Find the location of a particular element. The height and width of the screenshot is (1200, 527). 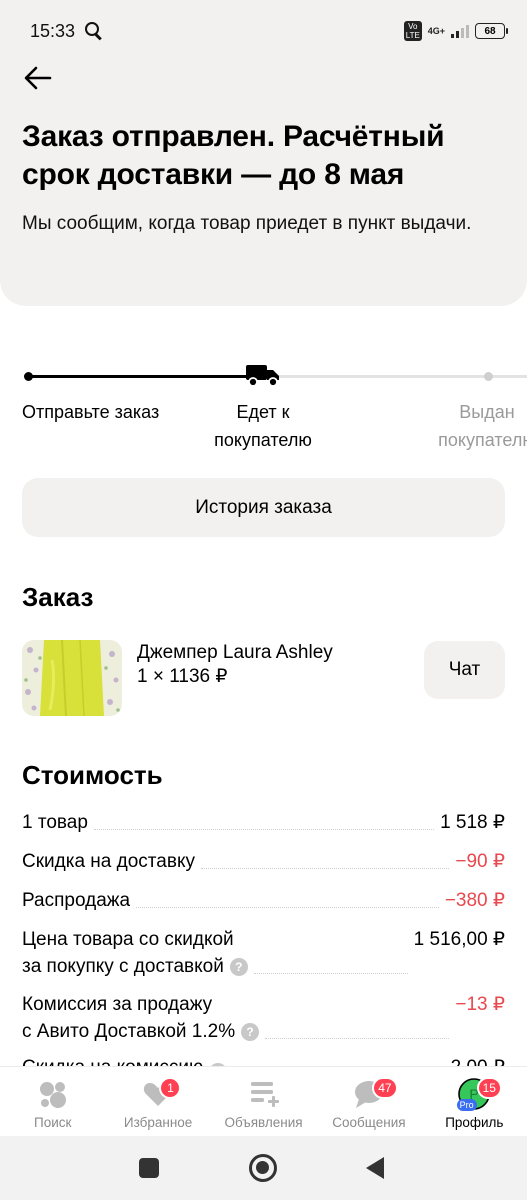

cost-label-line2: за покупку с доставкой is located at coordinates (123, 966).